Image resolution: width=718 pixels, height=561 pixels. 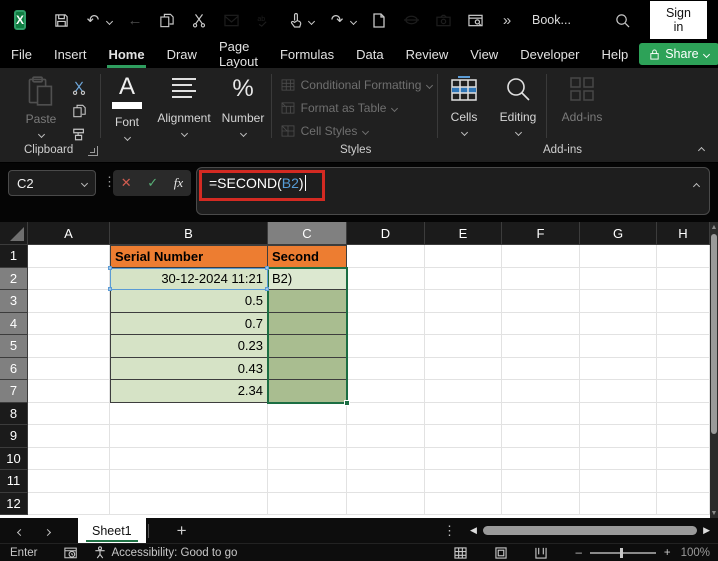 I want to click on cell-C11, so click(x=307, y=481).